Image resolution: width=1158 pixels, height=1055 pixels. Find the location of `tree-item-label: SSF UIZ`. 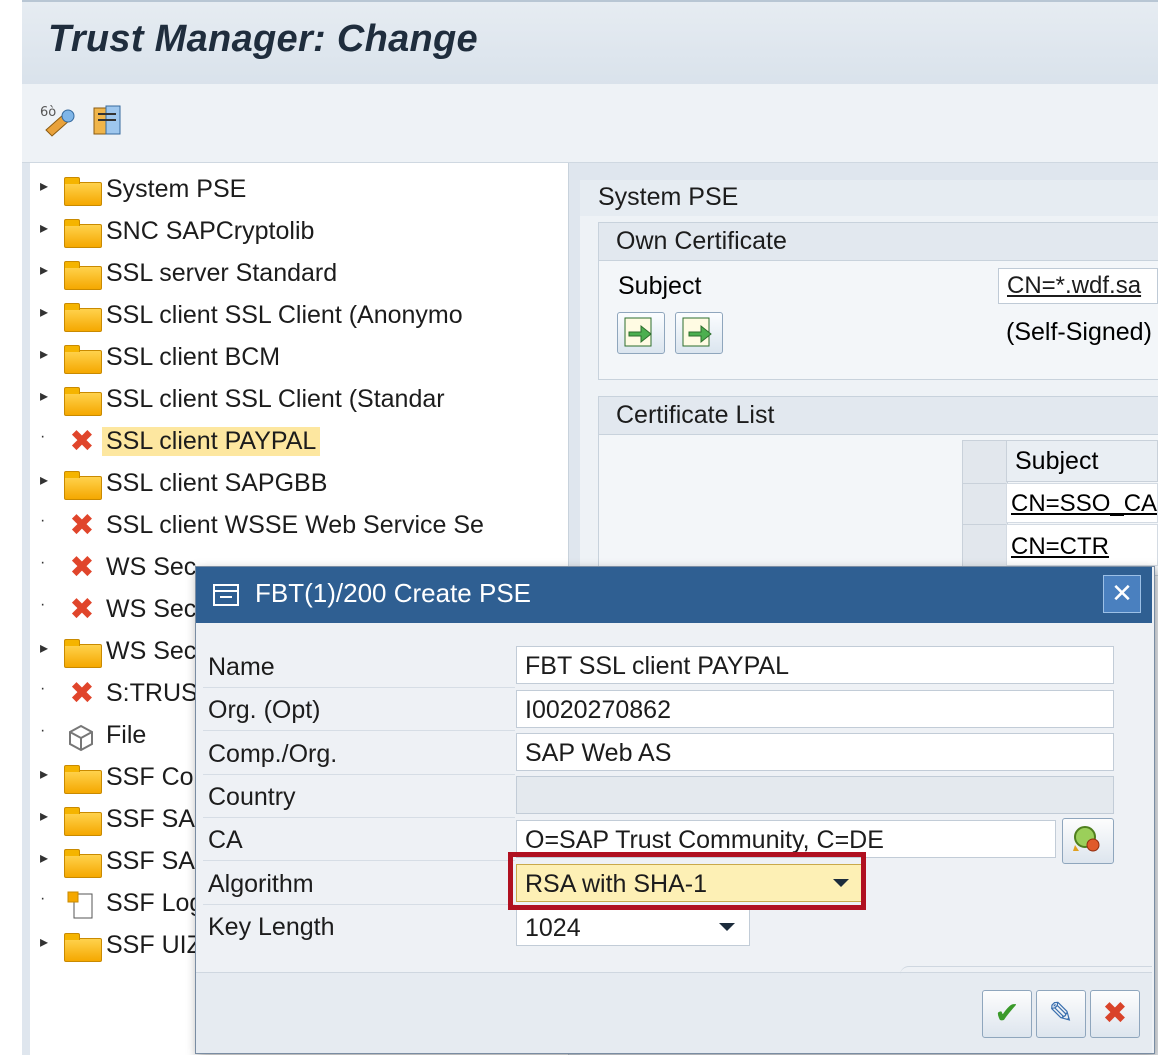

tree-item-label: SSF UIZ is located at coordinates (154, 945).